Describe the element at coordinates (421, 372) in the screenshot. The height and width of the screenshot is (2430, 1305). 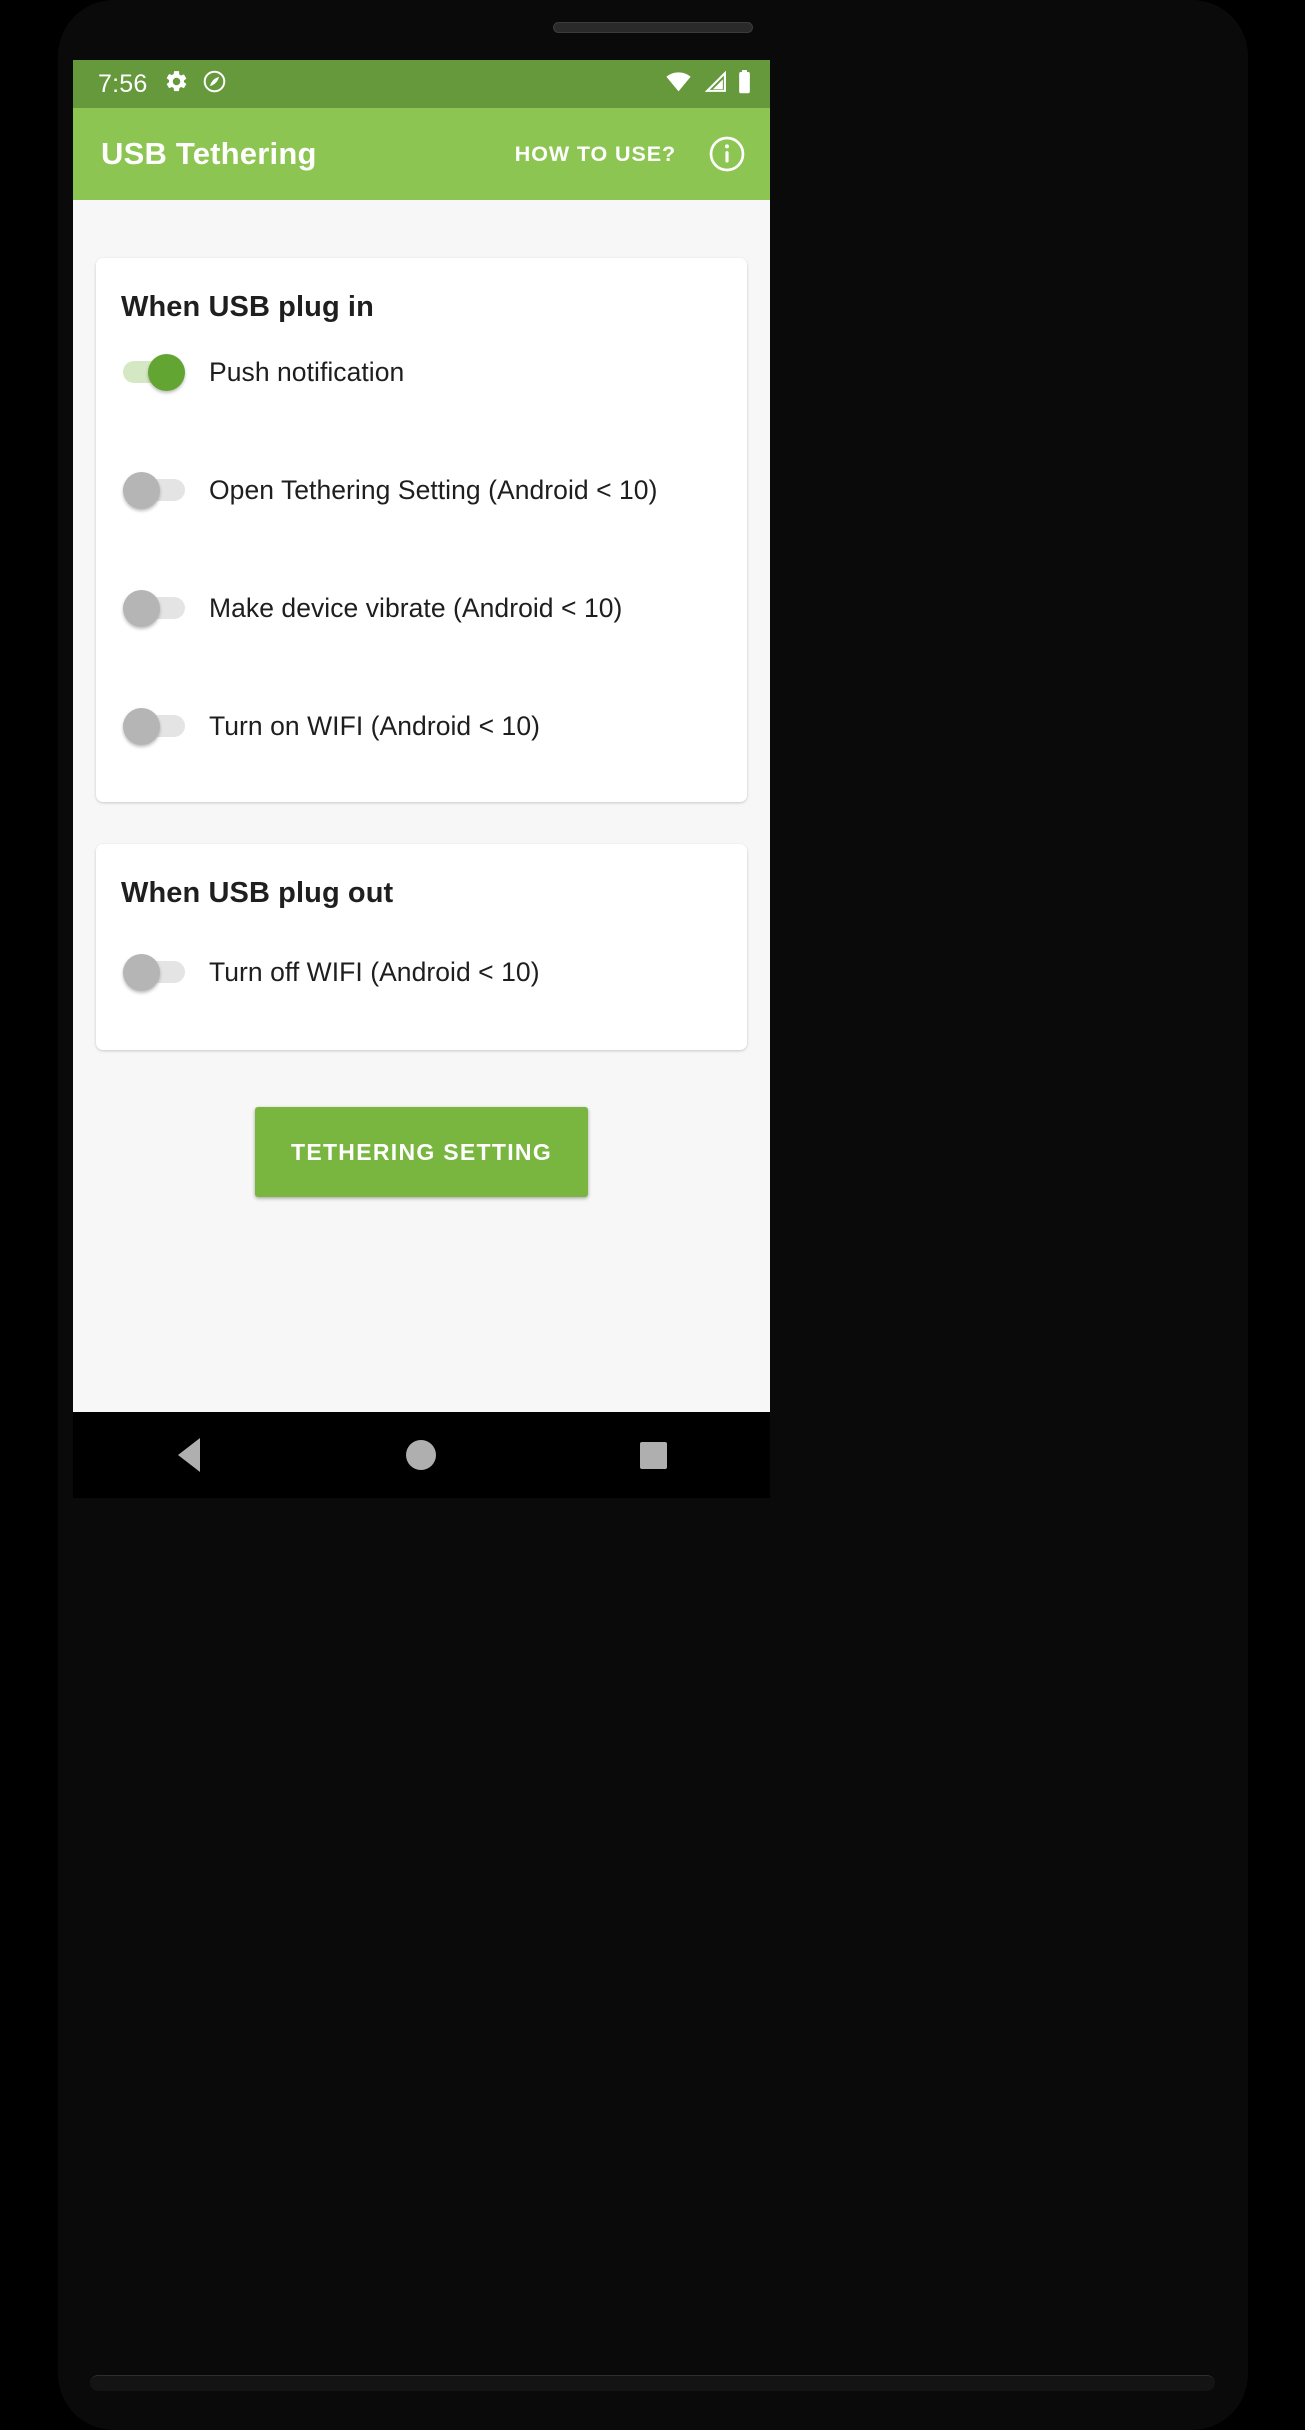
I see `switch-row-push-notification: Push notification` at that location.